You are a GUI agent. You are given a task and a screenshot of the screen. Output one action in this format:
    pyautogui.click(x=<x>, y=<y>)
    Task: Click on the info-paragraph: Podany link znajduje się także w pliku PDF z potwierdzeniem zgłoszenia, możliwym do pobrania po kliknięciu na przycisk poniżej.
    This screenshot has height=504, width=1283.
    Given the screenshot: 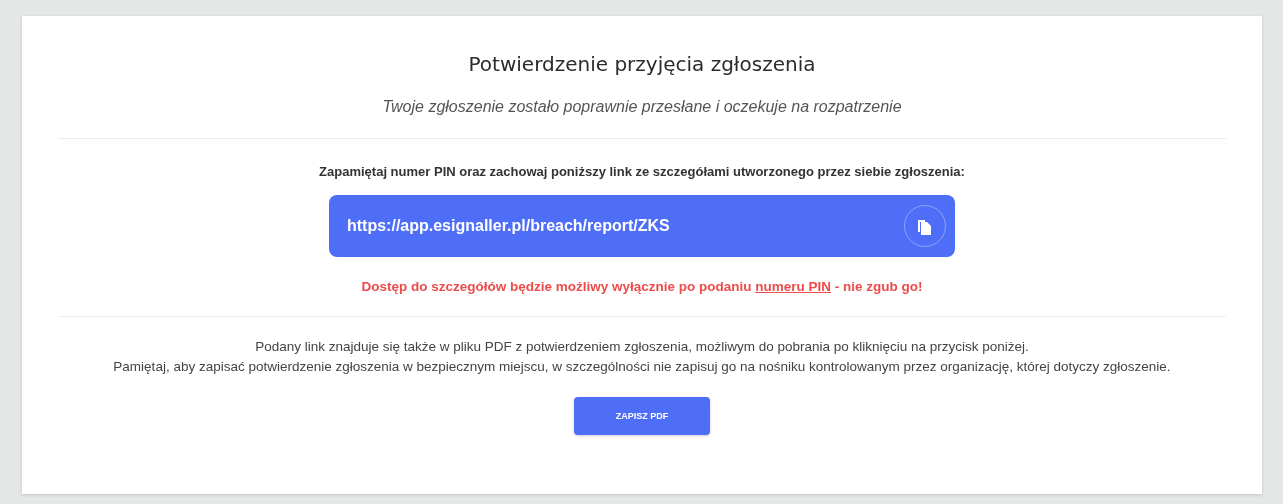 What is the action you would take?
    pyautogui.click(x=642, y=347)
    